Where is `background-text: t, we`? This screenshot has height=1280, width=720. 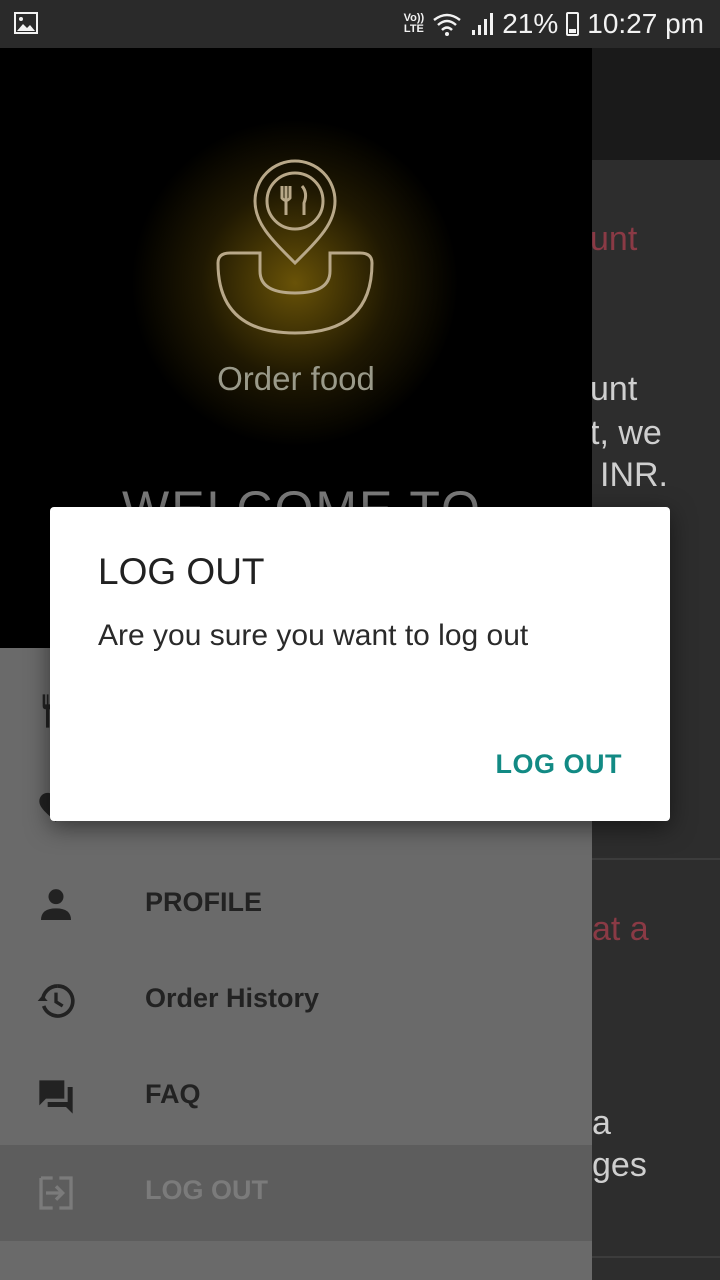
background-text: t, we is located at coordinates (626, 433).